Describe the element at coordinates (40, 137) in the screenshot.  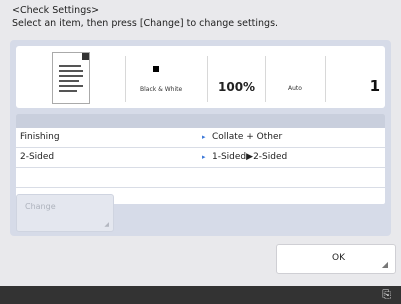
I see `setting-name: Finishing` at that location.